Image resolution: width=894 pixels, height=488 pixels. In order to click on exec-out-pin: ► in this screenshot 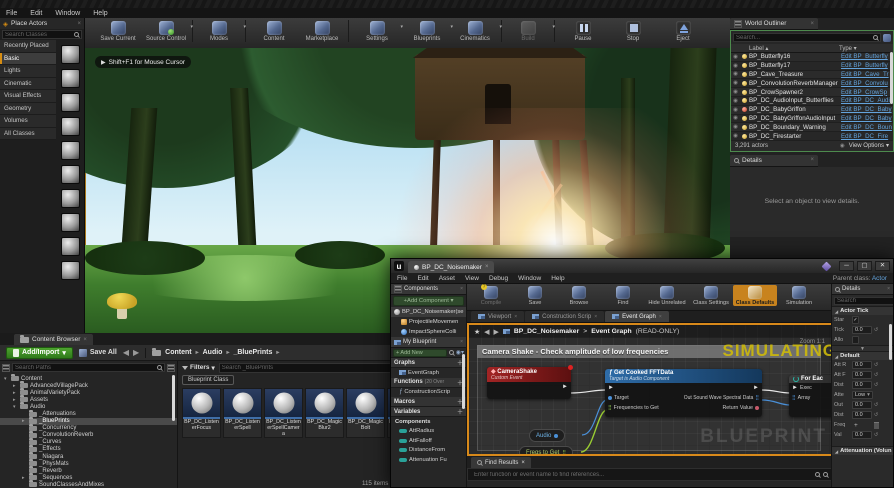, I will do `click(565, 387)`.